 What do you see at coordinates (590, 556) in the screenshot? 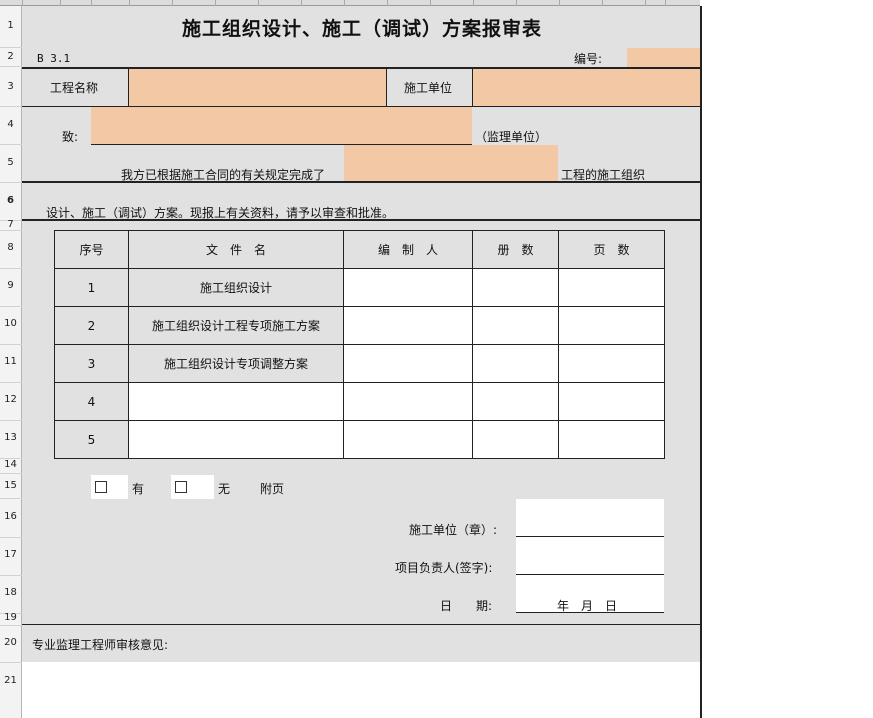
I see `signature-input-area` at bounding box center [590, 556].